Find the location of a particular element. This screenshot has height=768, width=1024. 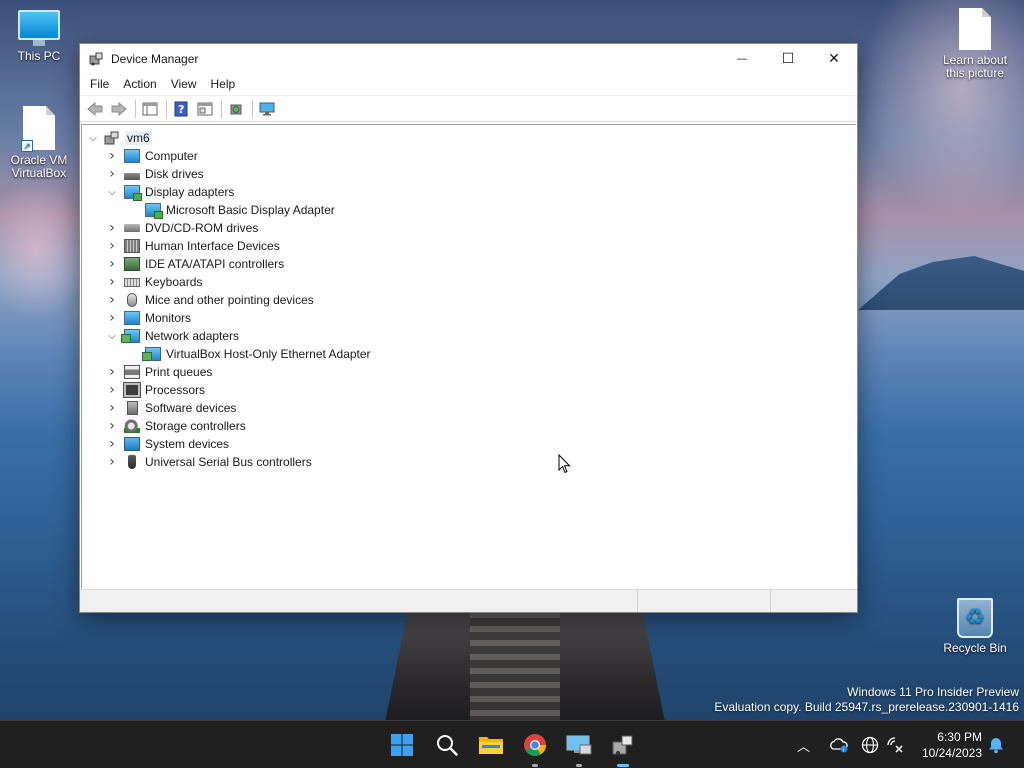

system-device-icon is located at coordinates (132, 444).